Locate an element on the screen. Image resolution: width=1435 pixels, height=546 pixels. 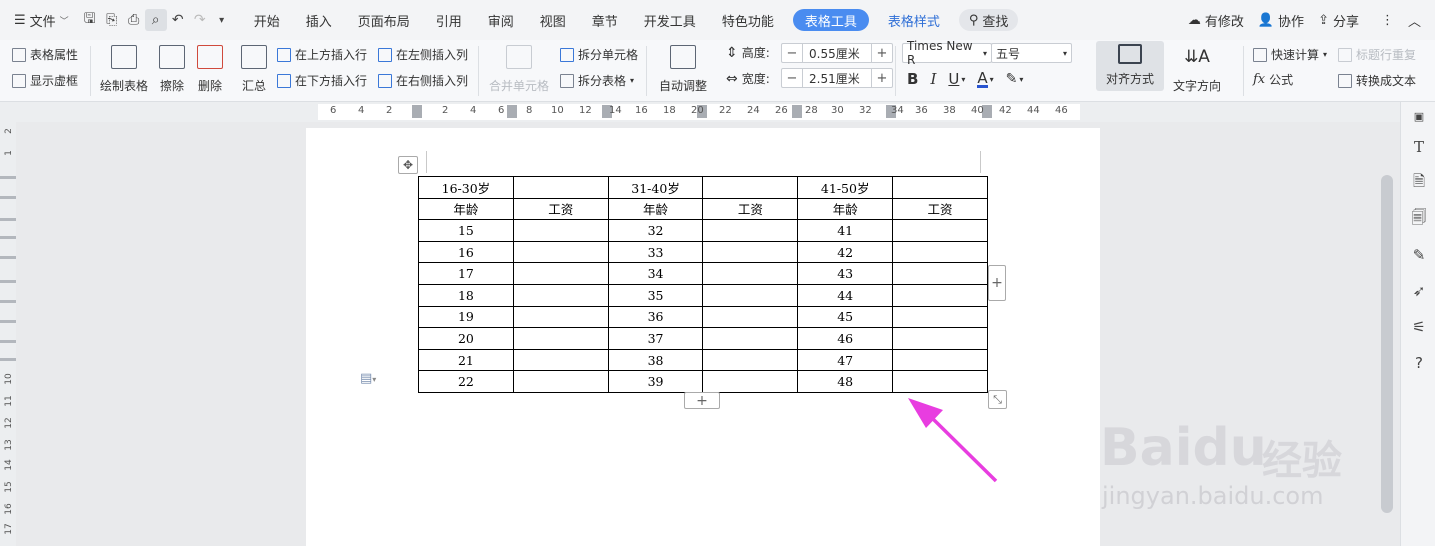
repeat-header-button: 标题行重复 is located at coordinates (1377, 54).